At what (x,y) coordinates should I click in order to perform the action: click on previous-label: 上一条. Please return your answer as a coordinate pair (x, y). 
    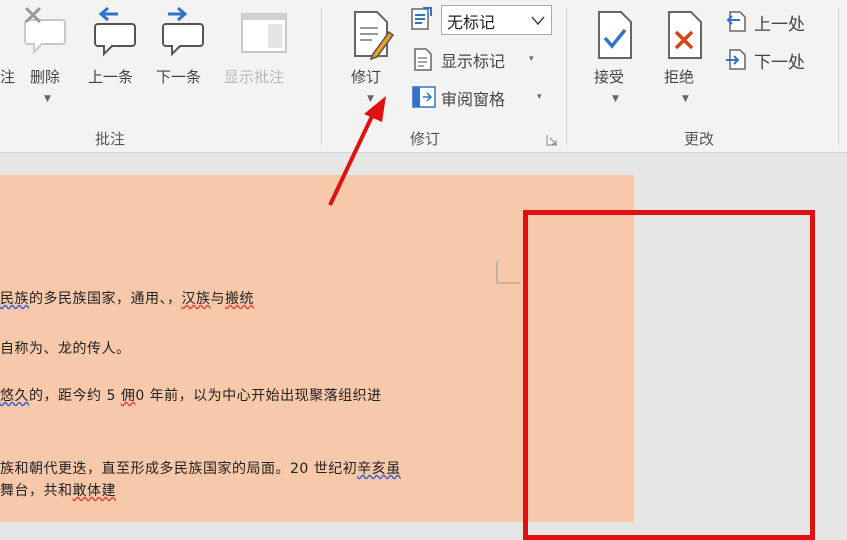
    Looking at the image, I should click on (111, 77).